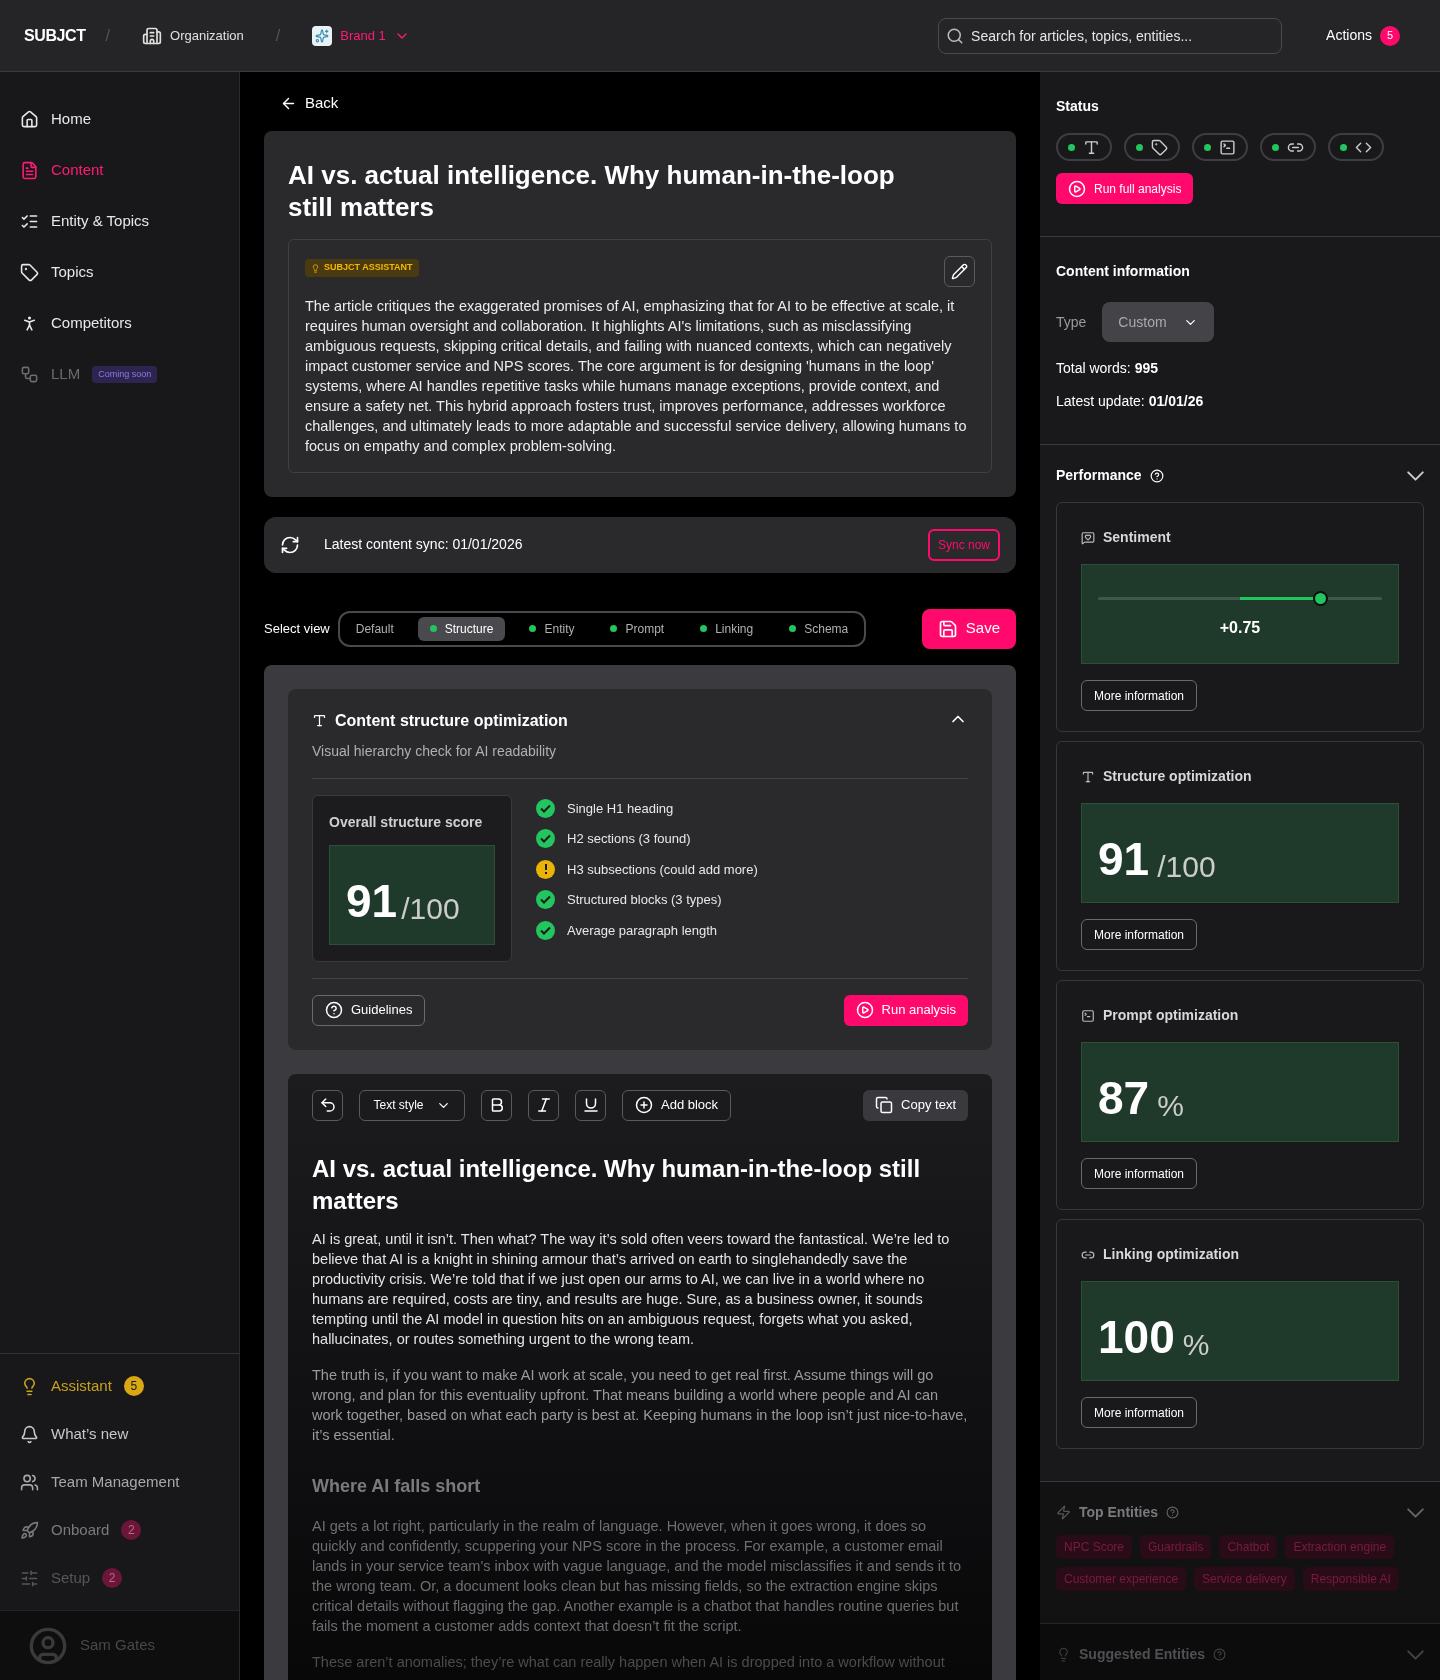  What do you see at coordinates (290, 544) in the screenshot?
I see `refresh-icon` at bounding box center [290, 544].